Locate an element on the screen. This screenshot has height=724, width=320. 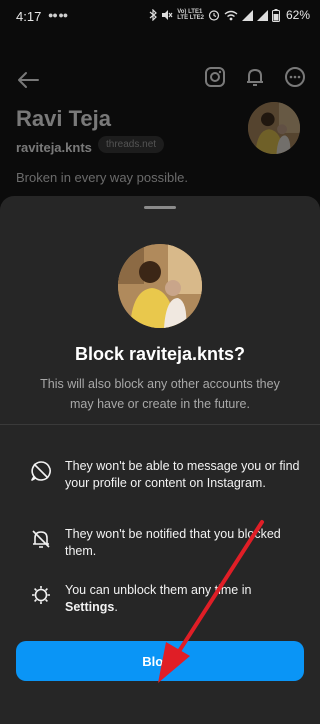
more-options-icon is located at coordinates (295, 77).